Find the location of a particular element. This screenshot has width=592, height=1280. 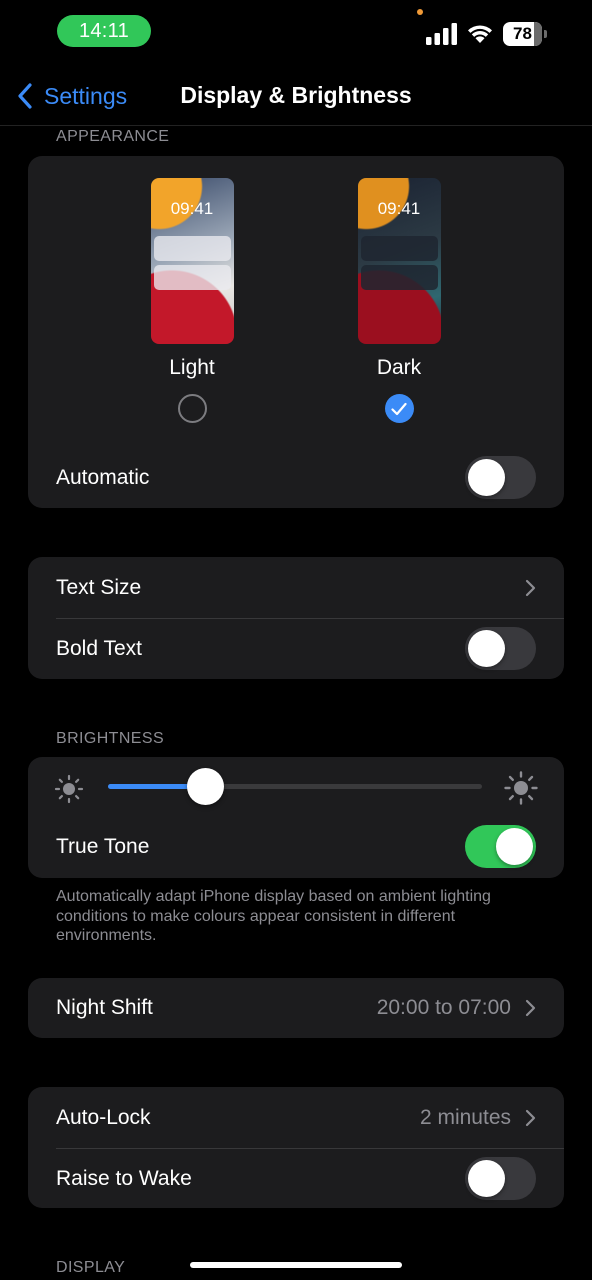

dark-preview-time: 09:41 is located at coordinates (399, 208).